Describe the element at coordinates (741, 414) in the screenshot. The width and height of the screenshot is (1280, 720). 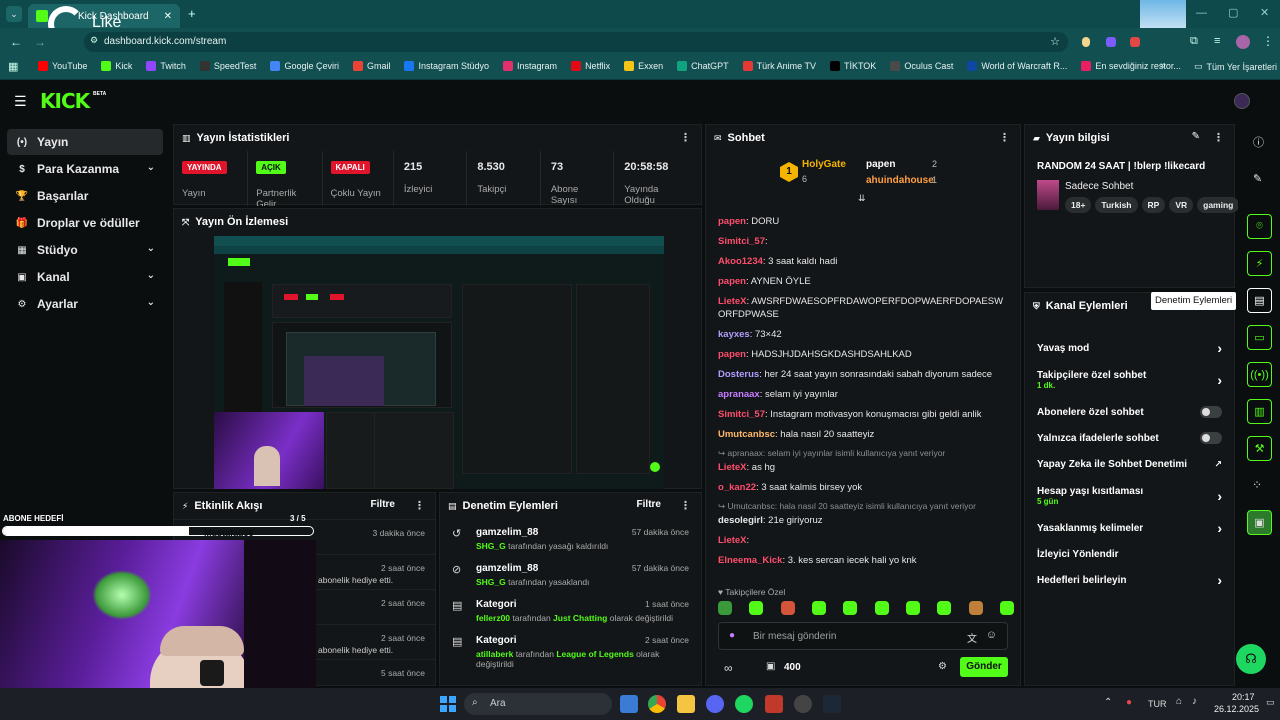
I see `chat-username: Simitci_57` at that location.